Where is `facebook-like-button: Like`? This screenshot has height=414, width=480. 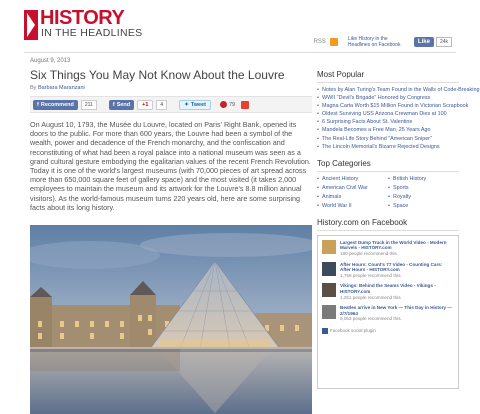 facebook-like-button: Like is located at coordinates (423, 42).